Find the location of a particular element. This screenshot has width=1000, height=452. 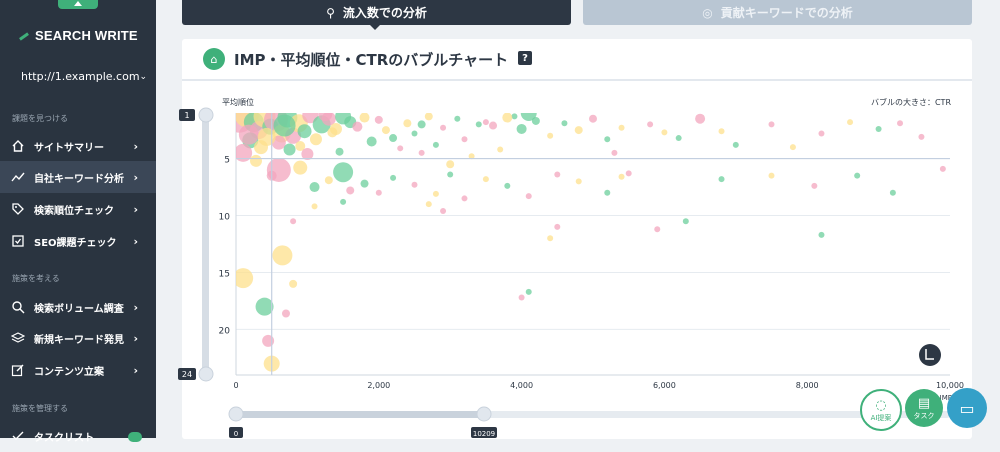

ai-suggest-button: ◌ AI提案 is located at coordinates (881, 410).